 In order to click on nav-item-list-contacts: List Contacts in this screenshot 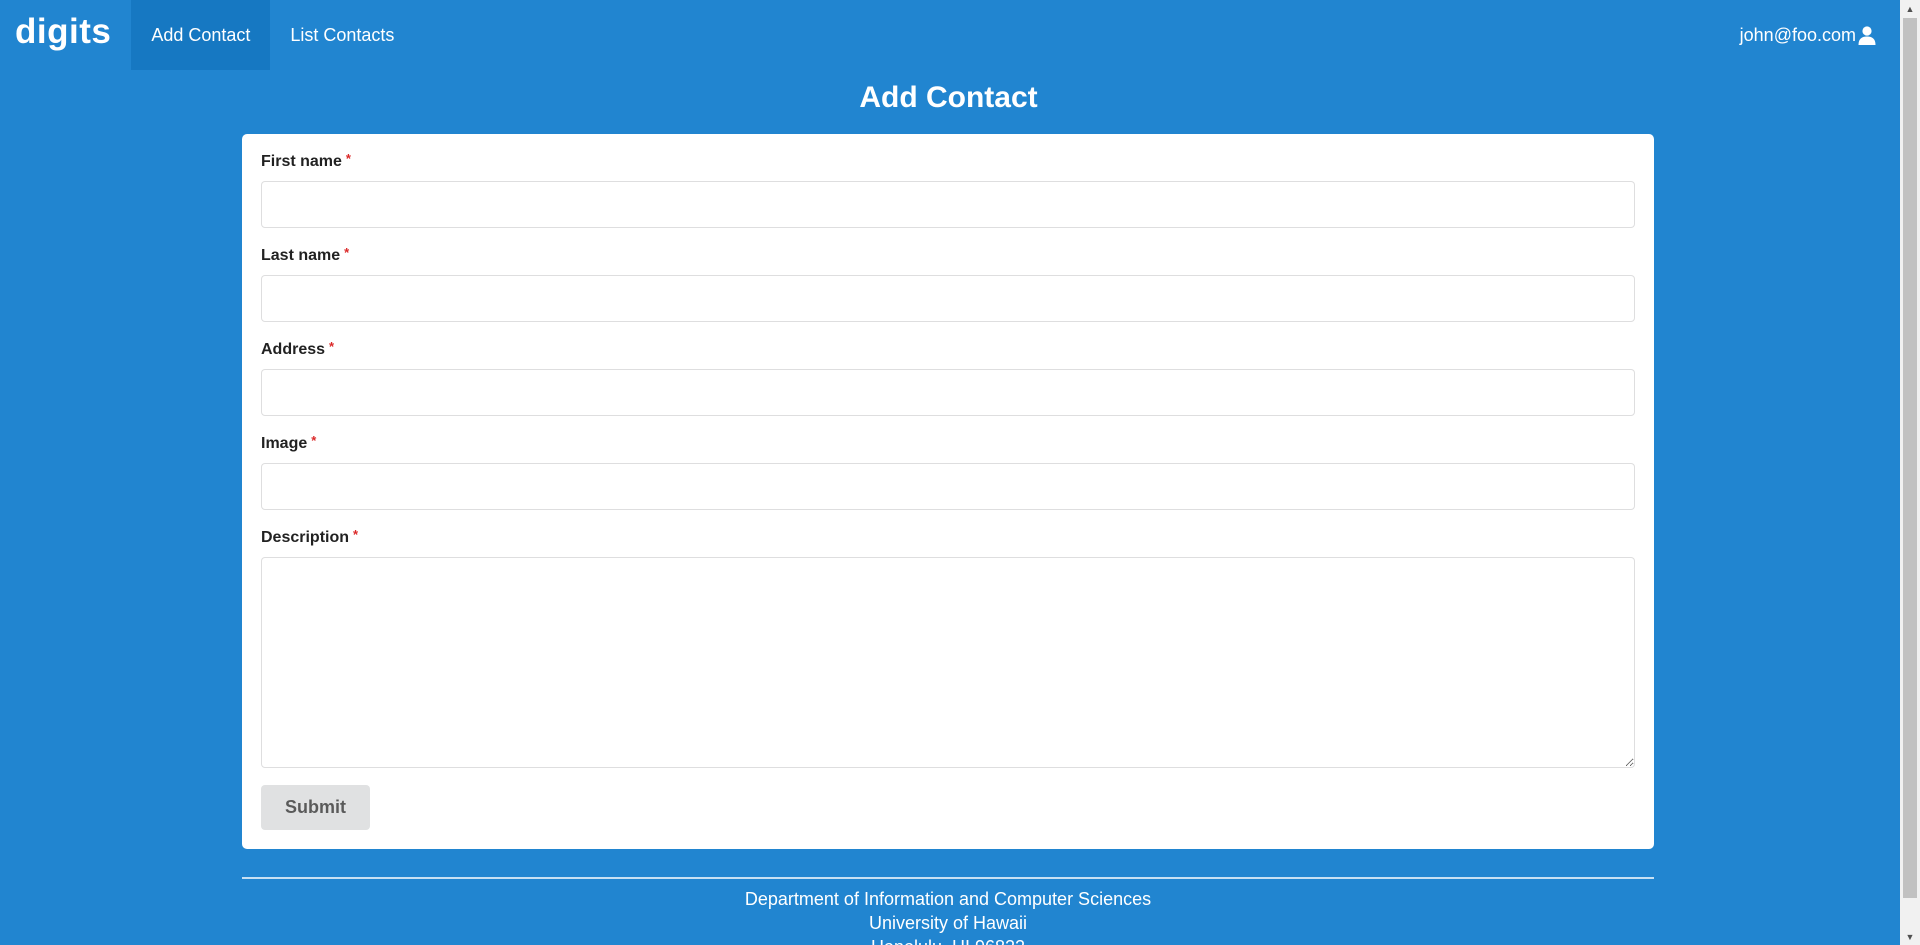, I will do `click(342, 35)`.